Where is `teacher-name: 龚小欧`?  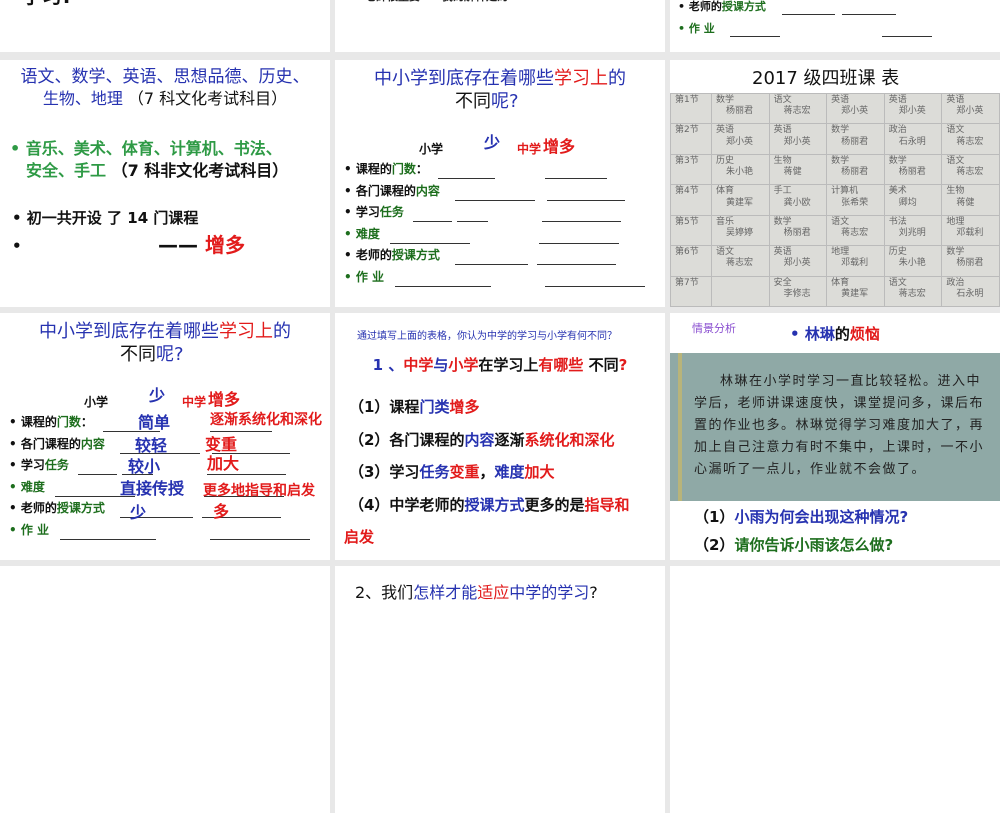 teacher-name: 龚小欧 is located at coordinates (797, 202).